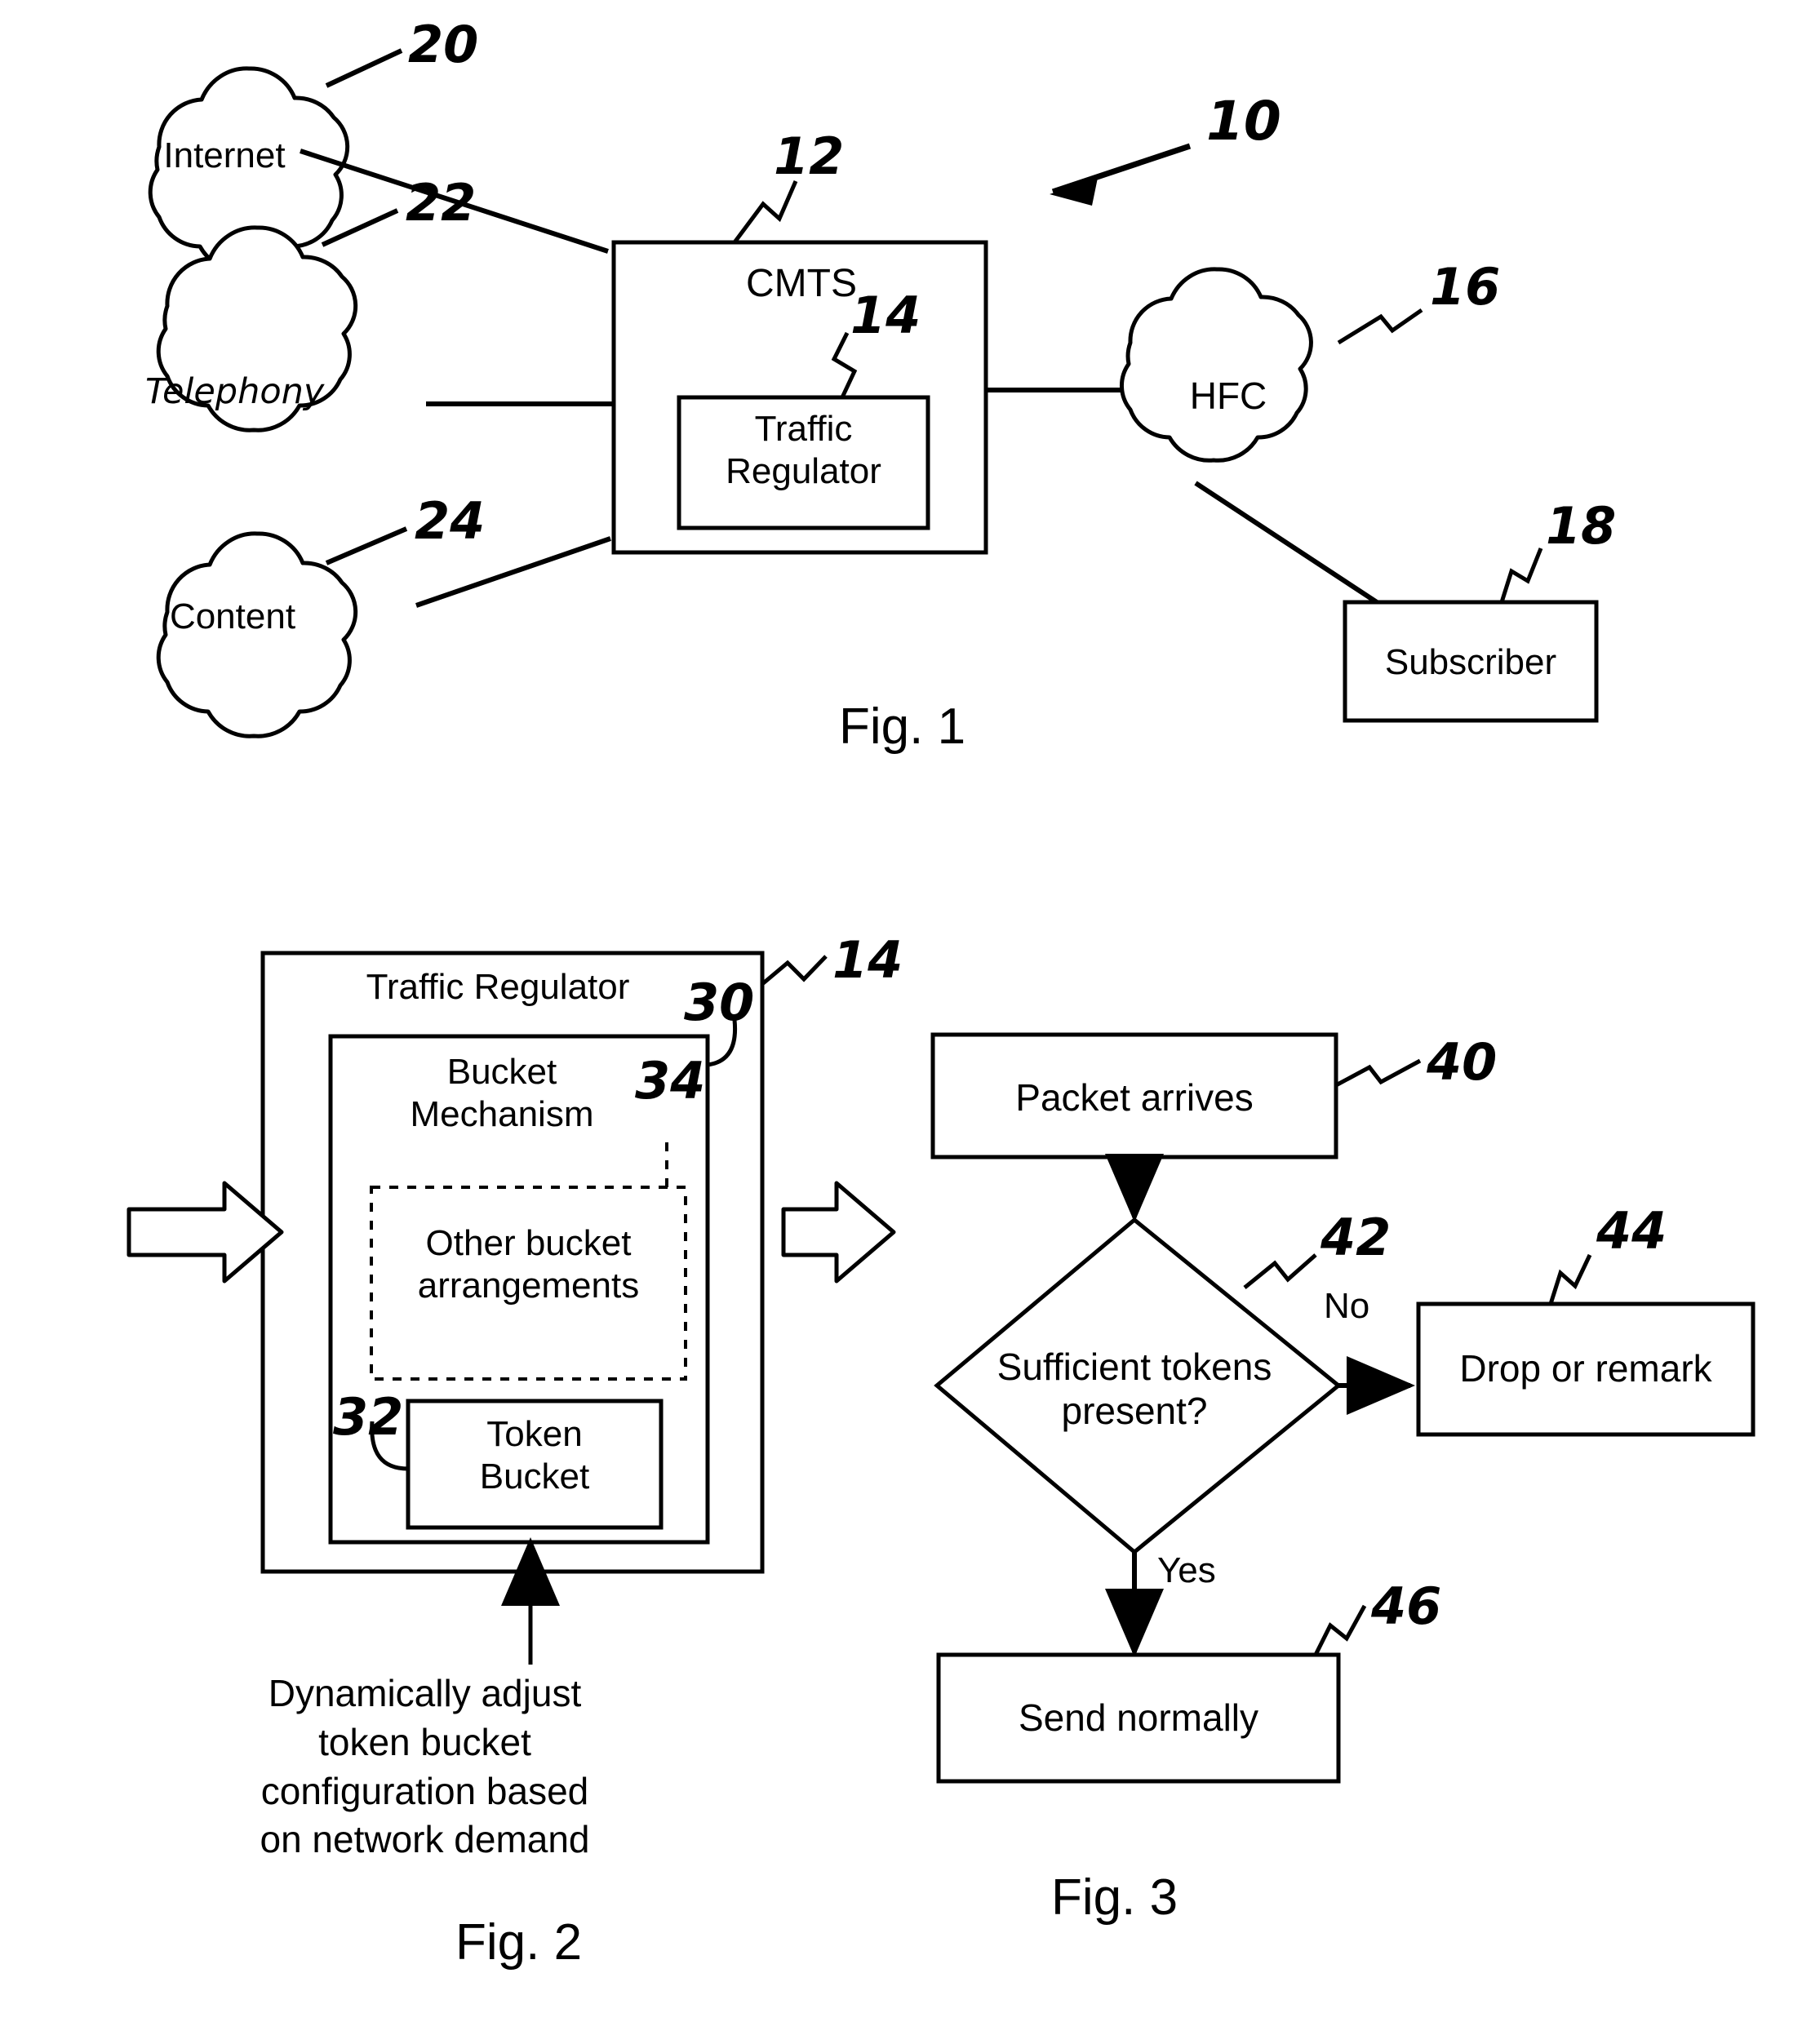 The height and width of the screenshot is (2044, 1811). What do you see at coordinates (235, 392) in the screenshot?
I see `telephony-label: Telephony` at bounding box center [235, 392].